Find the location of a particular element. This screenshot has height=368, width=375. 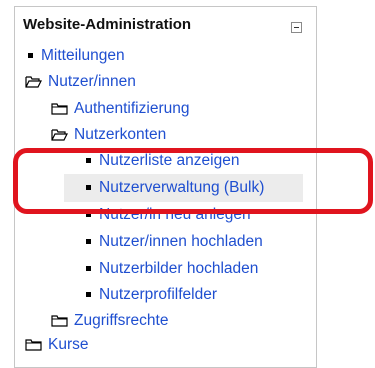

nav-label-nutzerbilder: Nutzerbilder hochladen is located at coordinates (178, 269).